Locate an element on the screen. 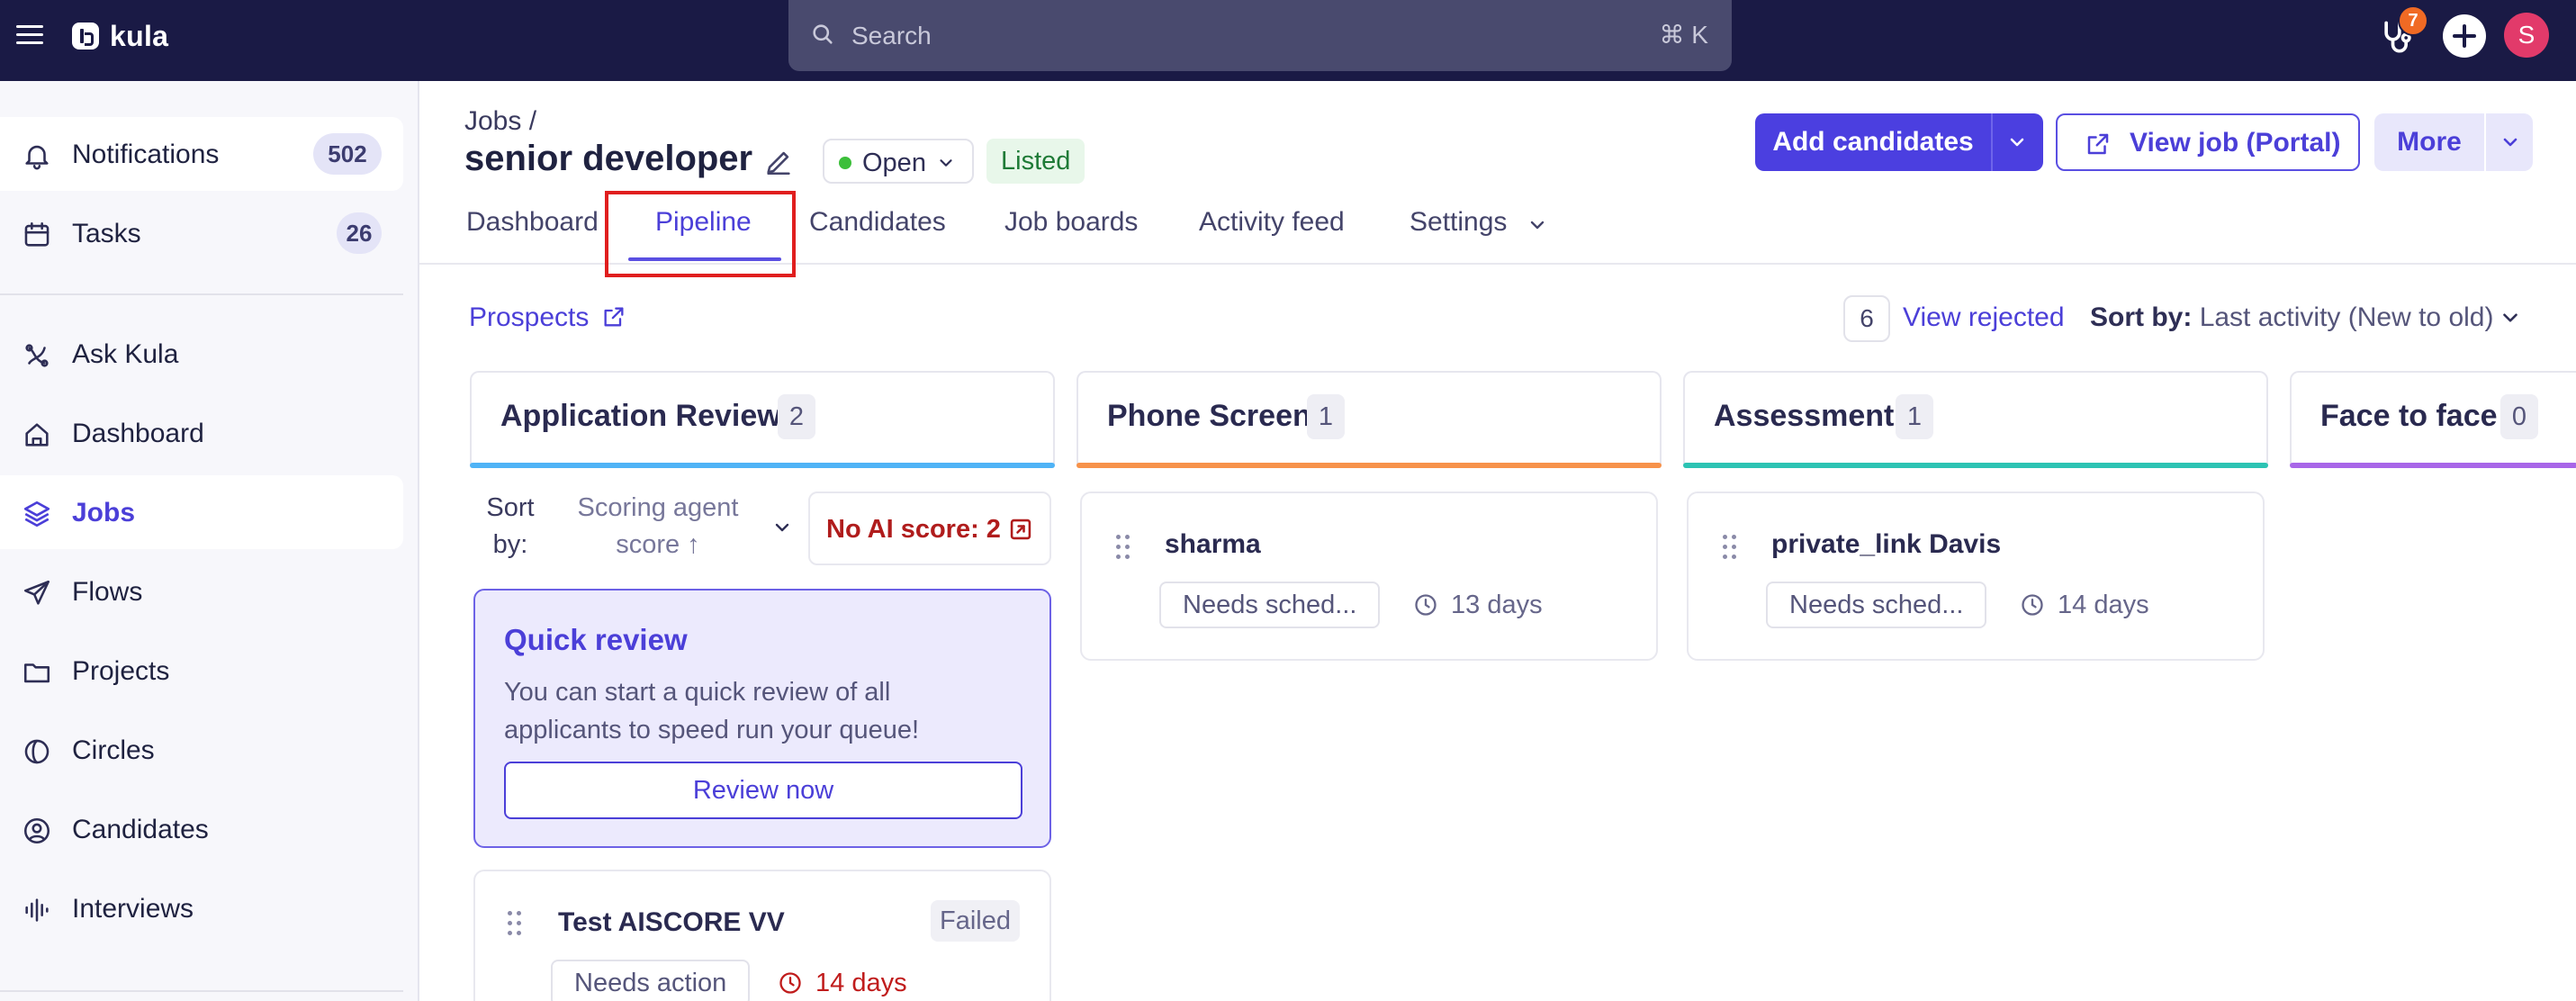  folder-icon is located at coordinates (36, 673).